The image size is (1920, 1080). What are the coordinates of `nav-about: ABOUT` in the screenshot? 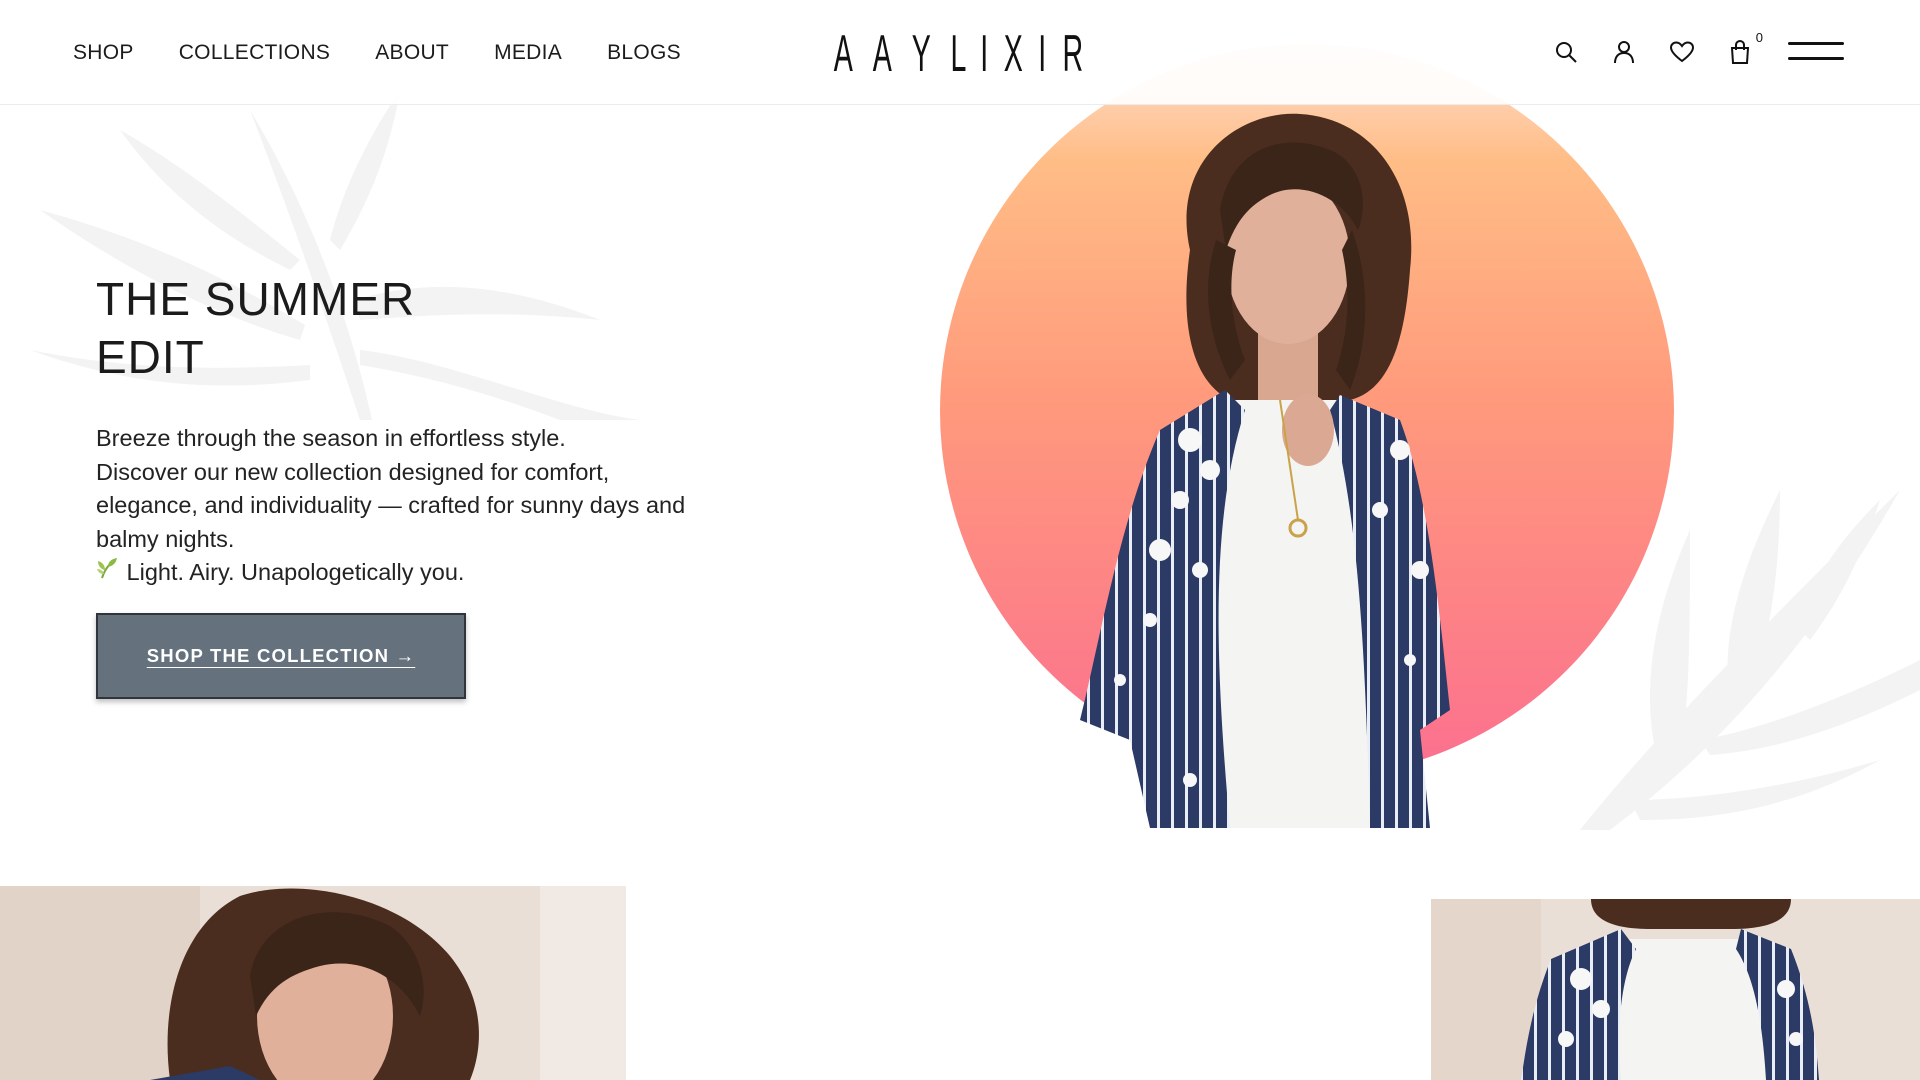 It's located at (412, 53).